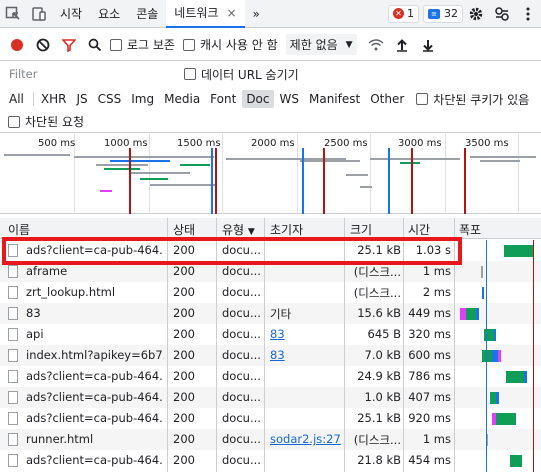  I want to click on blocked-cookies-label: 차단된 쿠키가 있음, so click(481, 99).